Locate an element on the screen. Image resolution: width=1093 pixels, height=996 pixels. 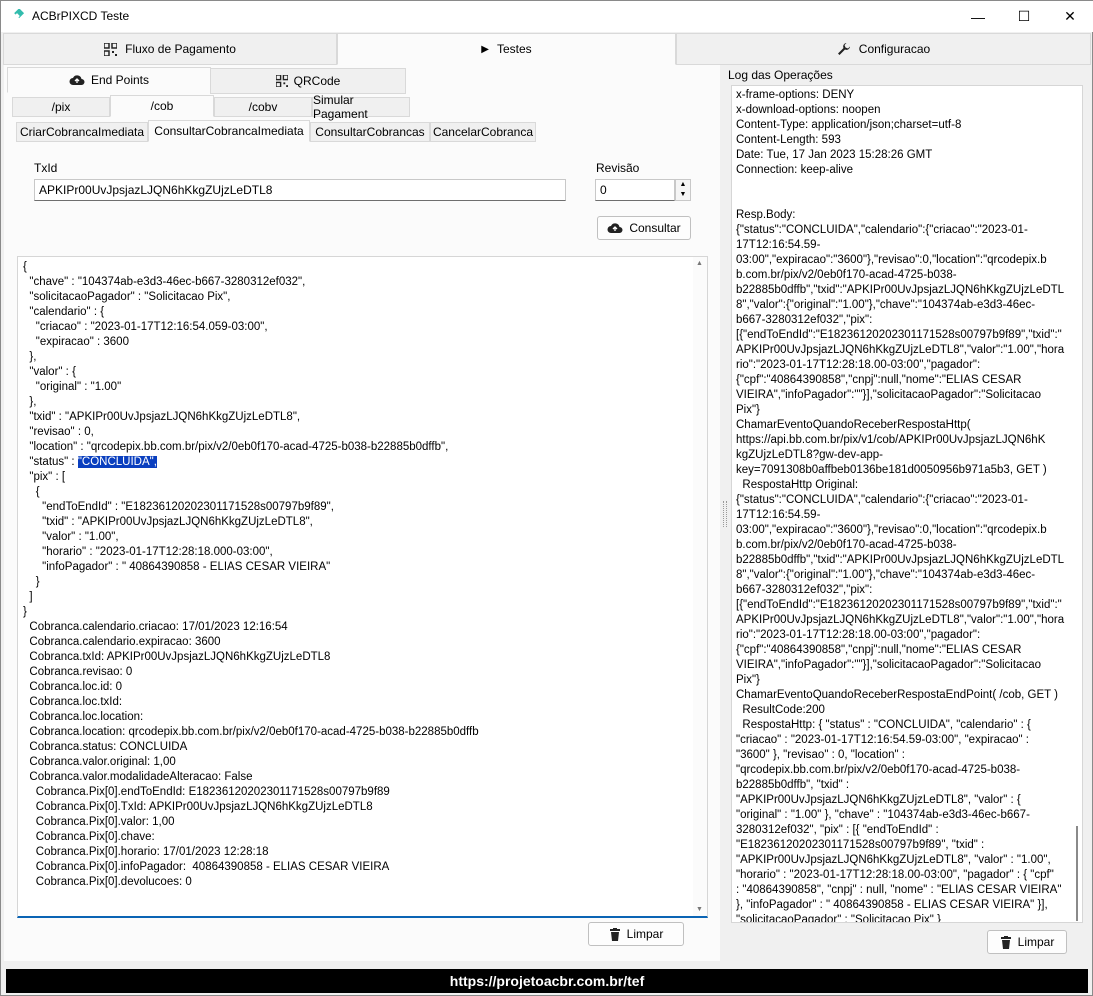
footer-link: https://projetoacbr.com.br/tef is located at coordinates (547, 981).